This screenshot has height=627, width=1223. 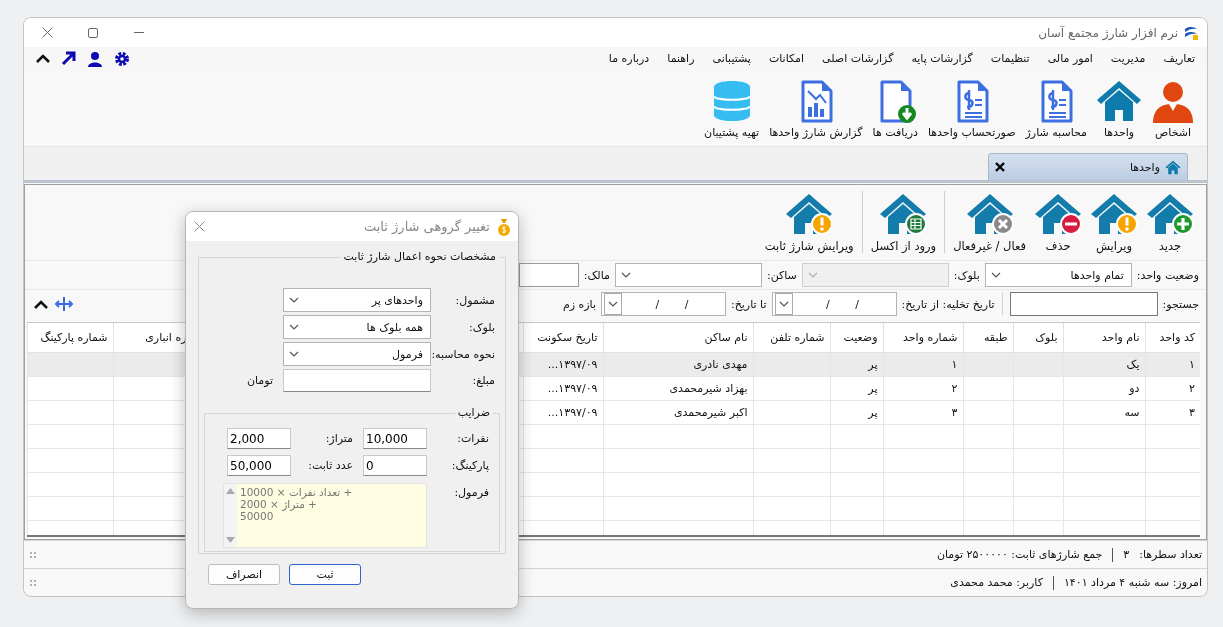 I want to click on table-cell: اکبر شیرمحمدی, so click(x=678, y=412).